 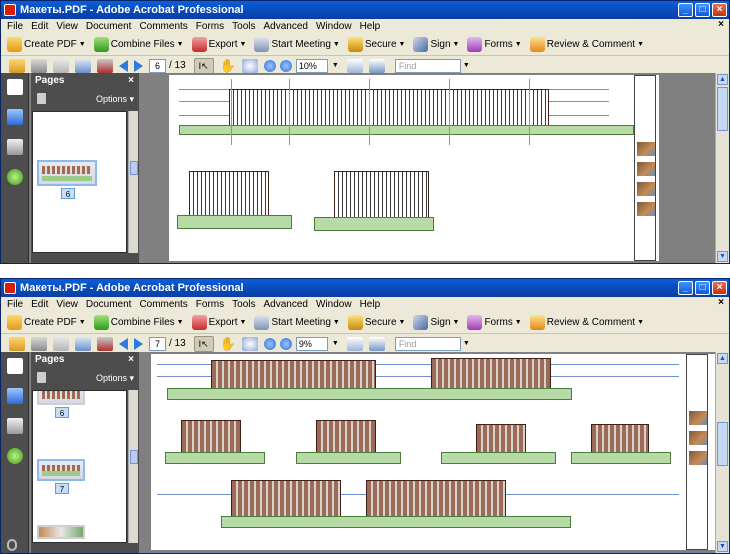 What do you see at coordinates (311, 343) in the screenshot?
I see `zoom-level-input: 9%` at bounding box center [311, 343].